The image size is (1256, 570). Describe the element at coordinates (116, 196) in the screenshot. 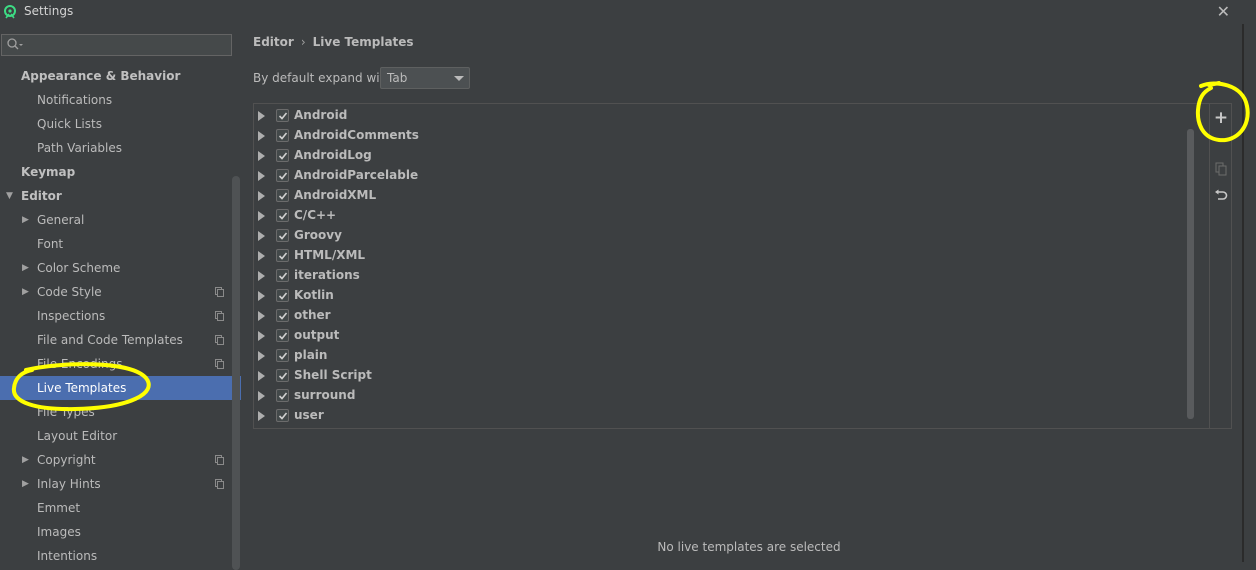

I see `sidebar-item-editor: ▼ Editor` at that location.